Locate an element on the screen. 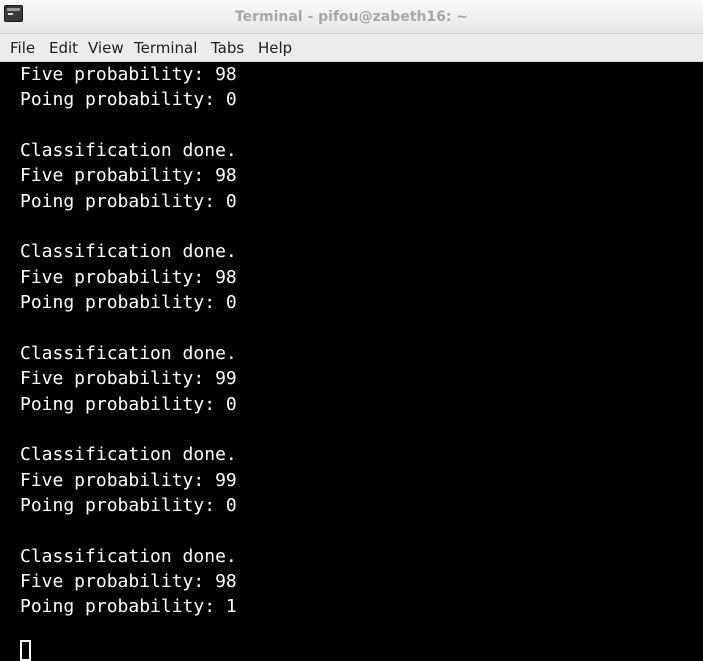 This screenshot has width=703, height=661. title-bar: Terminal - pifou@zabeth16: ~ is located at coordinates (351, 17).